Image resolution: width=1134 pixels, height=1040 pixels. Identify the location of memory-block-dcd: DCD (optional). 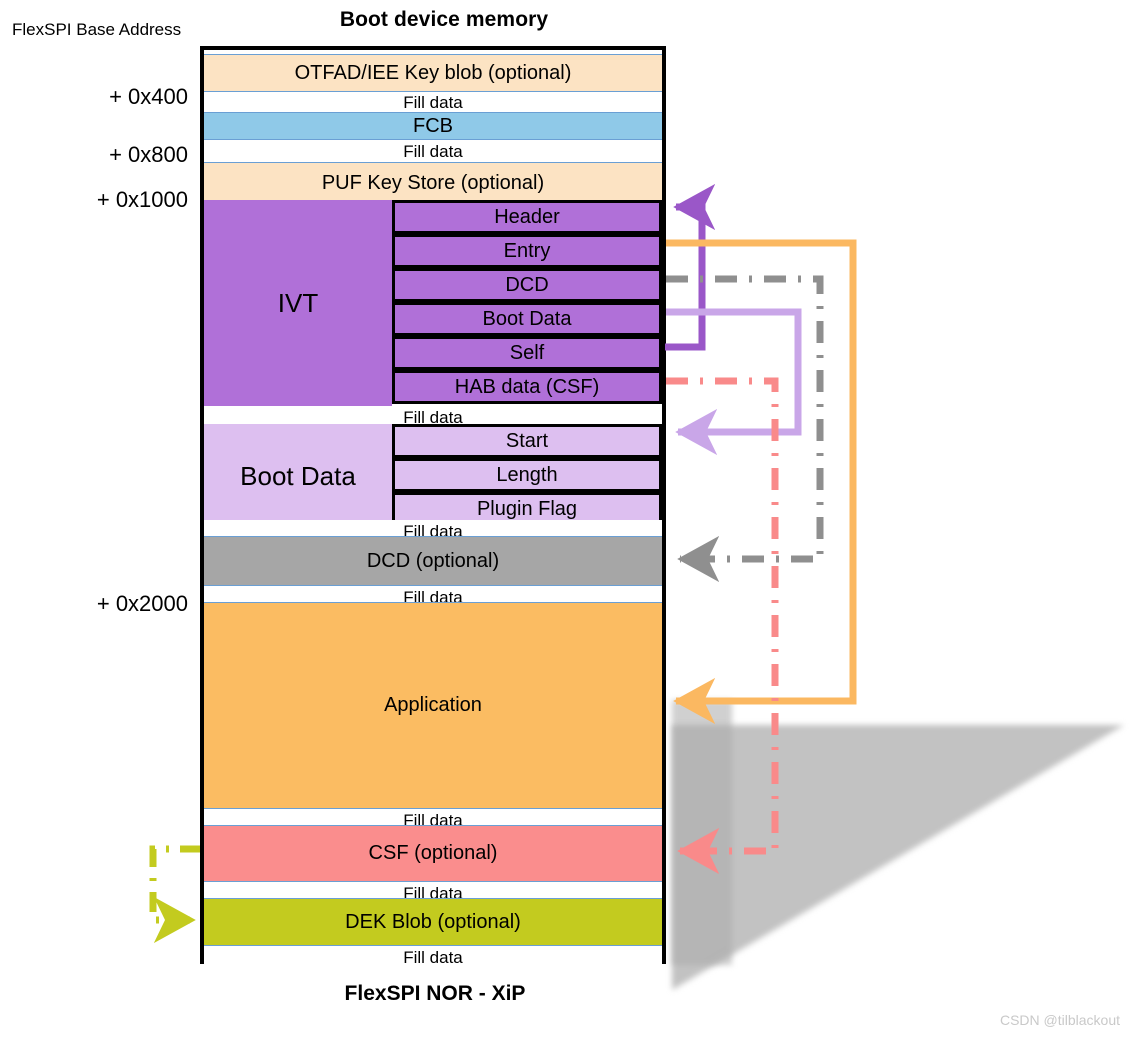
(433, 561).